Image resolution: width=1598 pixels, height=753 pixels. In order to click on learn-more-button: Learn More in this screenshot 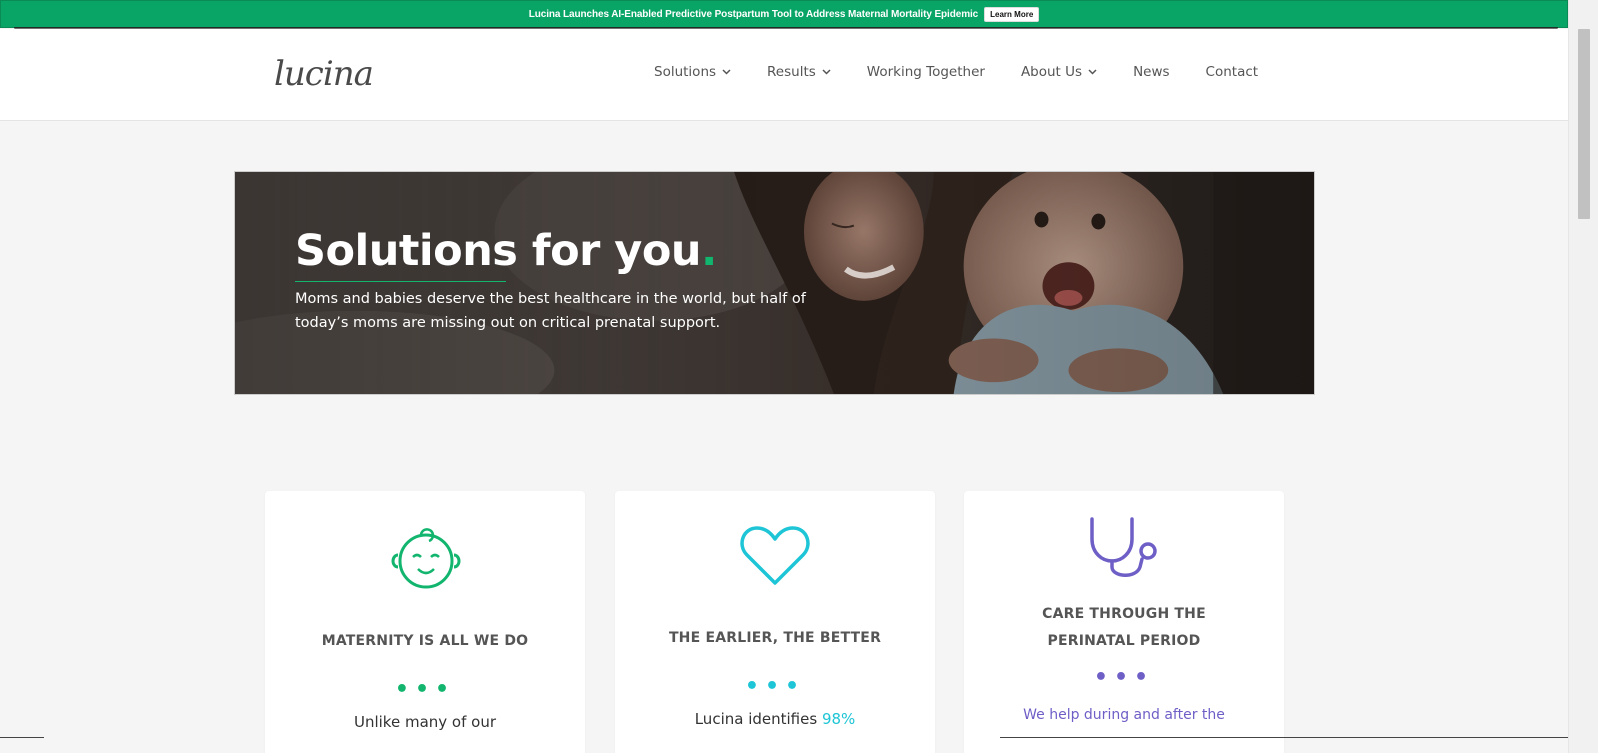, I will do `click(1012, 14)`.